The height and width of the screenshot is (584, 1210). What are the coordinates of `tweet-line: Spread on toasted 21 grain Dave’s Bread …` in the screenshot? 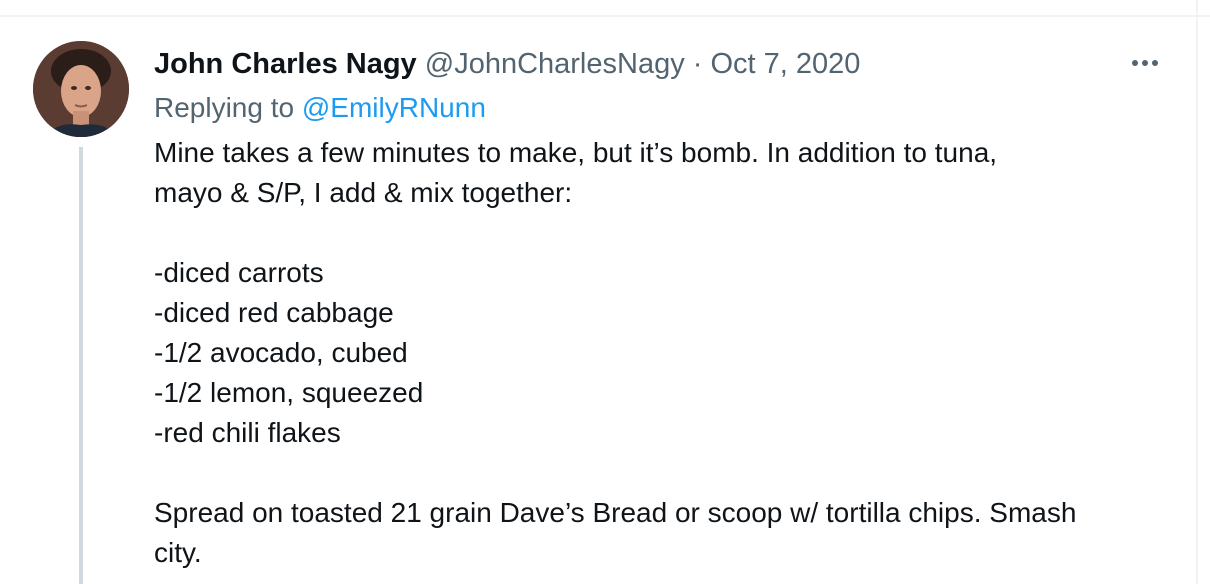 It's located at (615, 512).